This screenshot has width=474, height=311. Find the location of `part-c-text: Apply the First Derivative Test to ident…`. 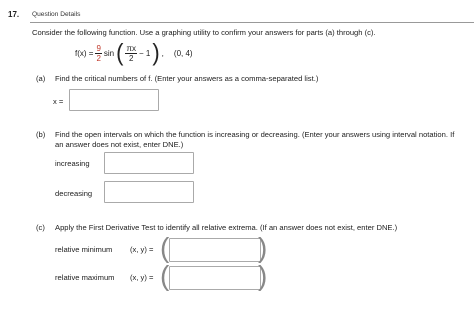

part-c-text: Apply the First Derivative Test to ident… is located at coordinates (226, 227).